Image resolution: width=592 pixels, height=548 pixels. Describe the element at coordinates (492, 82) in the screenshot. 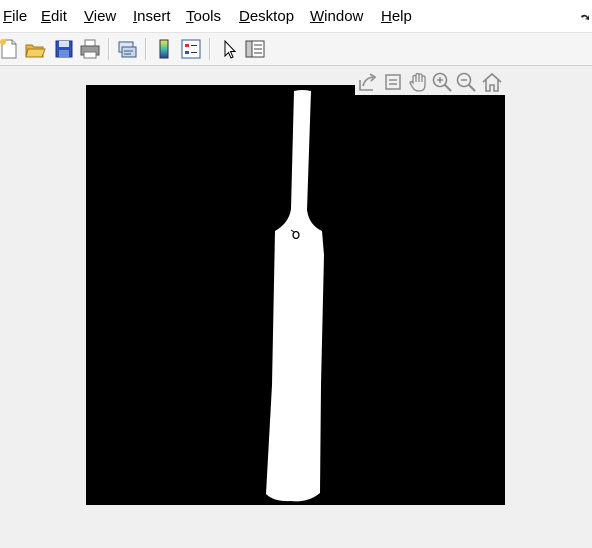

I see `restore-view-home-icon` at that location.